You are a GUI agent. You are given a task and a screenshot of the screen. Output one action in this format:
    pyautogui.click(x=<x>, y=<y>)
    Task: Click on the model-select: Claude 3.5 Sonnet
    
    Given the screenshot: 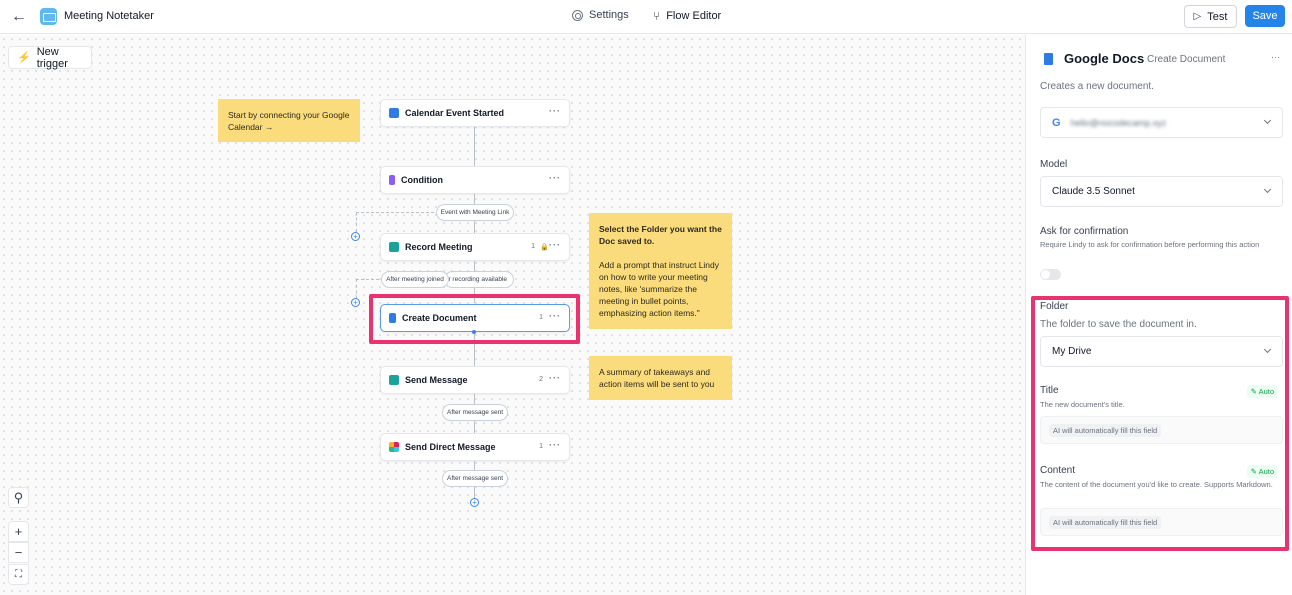 What is the action you would take?
    pyautogui.click(x=1161, y=191)
    